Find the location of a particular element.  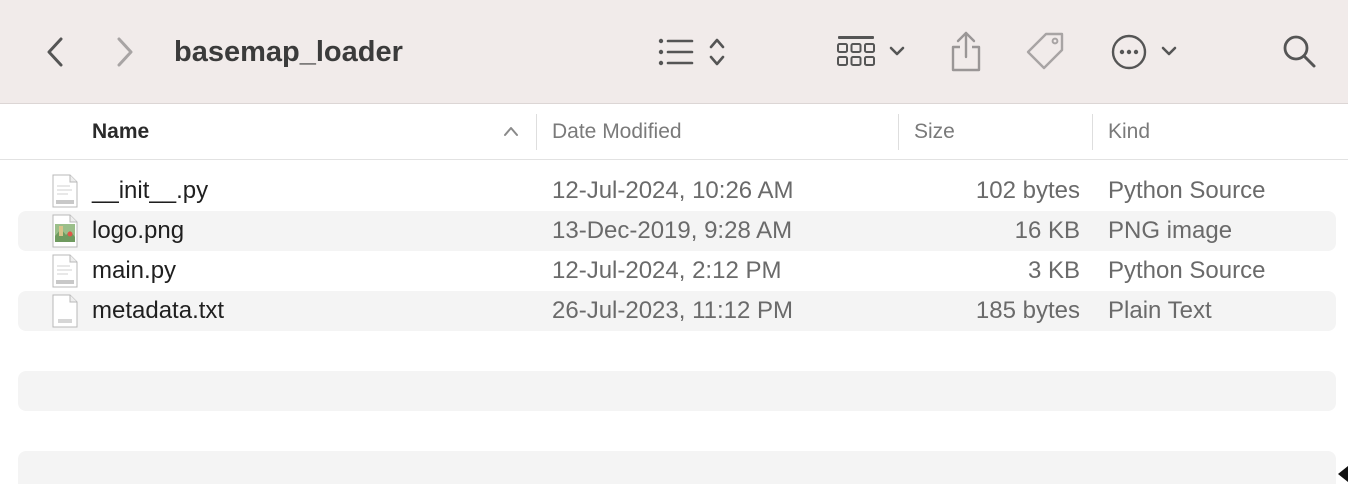

file-name: logo.png is located at coordinates (138, 230).